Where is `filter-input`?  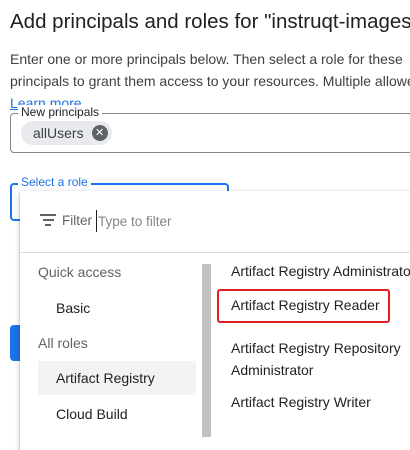 filter-input is located at coordinates (196, 221).